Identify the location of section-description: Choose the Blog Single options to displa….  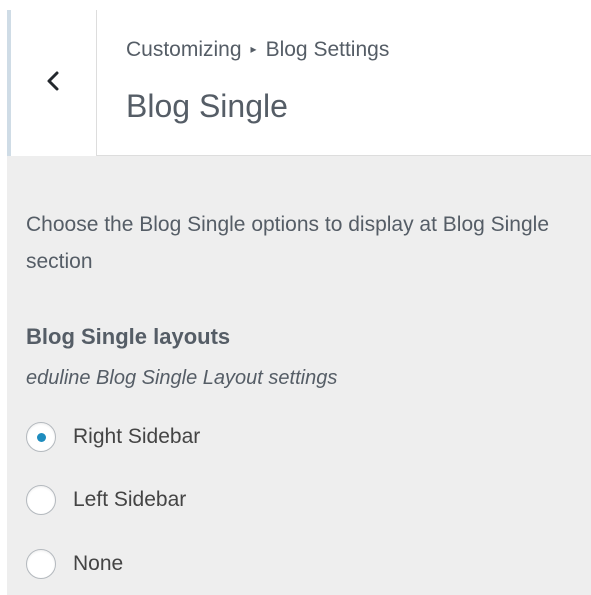
(288, 243).